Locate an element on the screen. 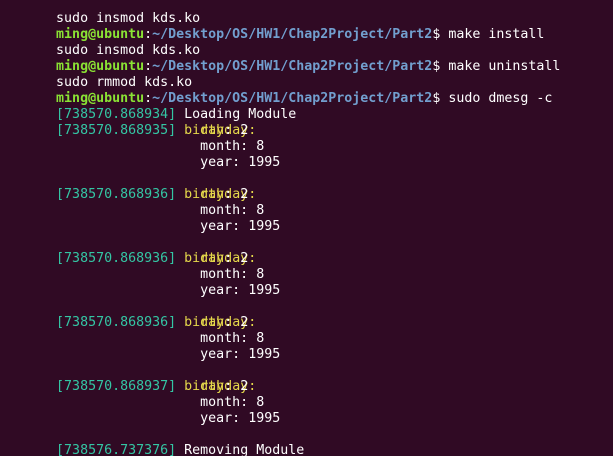  log-message: Removing Module is located at coordinates (244, 449).